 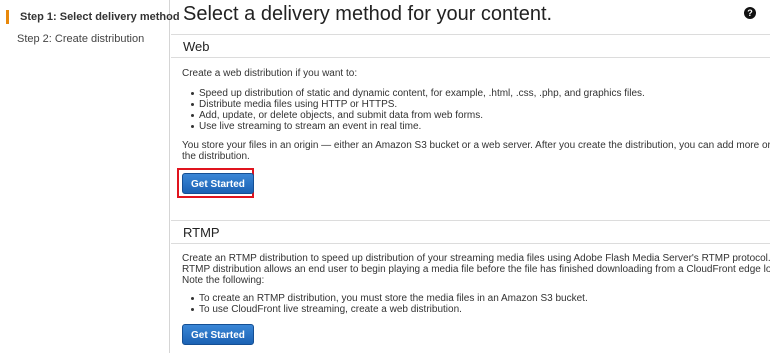 I want to click on help-icon: ?, so click(x=750, y=13).